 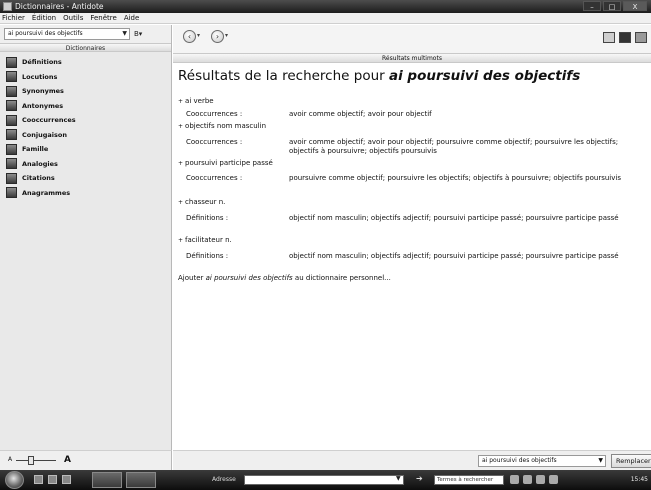 What do you see at coordinates (38, 479) in the screenshot?
I see `show-desktop-icon` at bounding box center [38, 479].